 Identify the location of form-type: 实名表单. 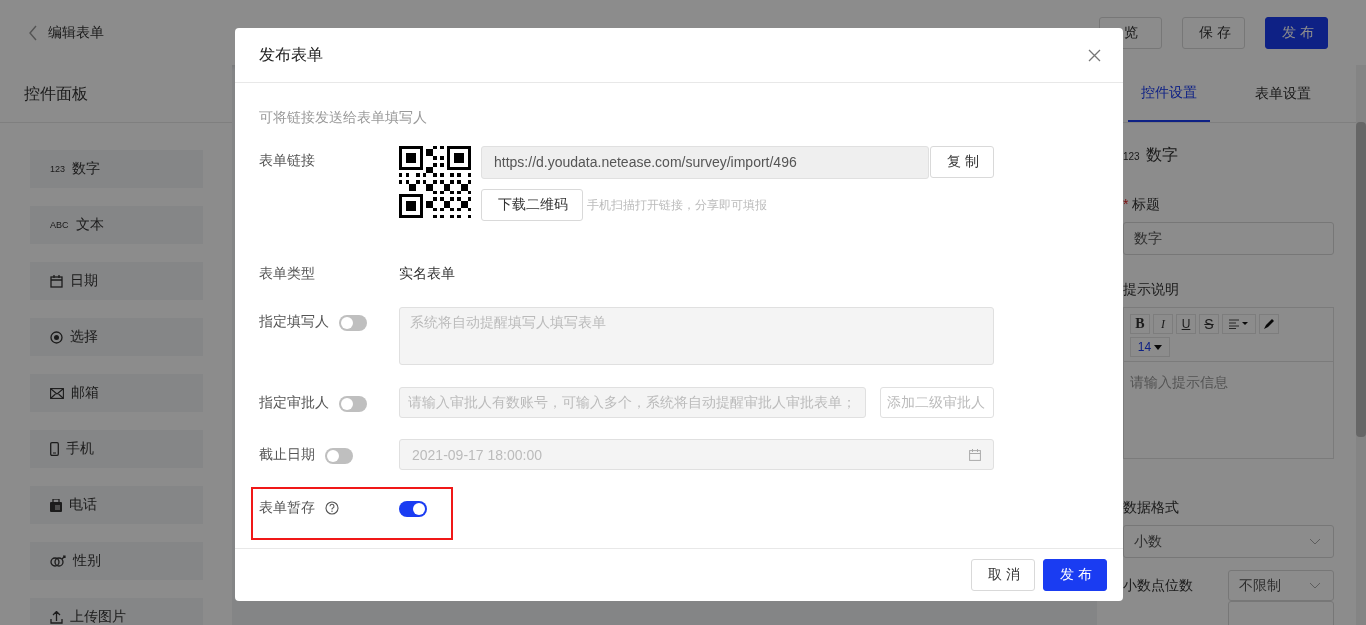
(427, 274).